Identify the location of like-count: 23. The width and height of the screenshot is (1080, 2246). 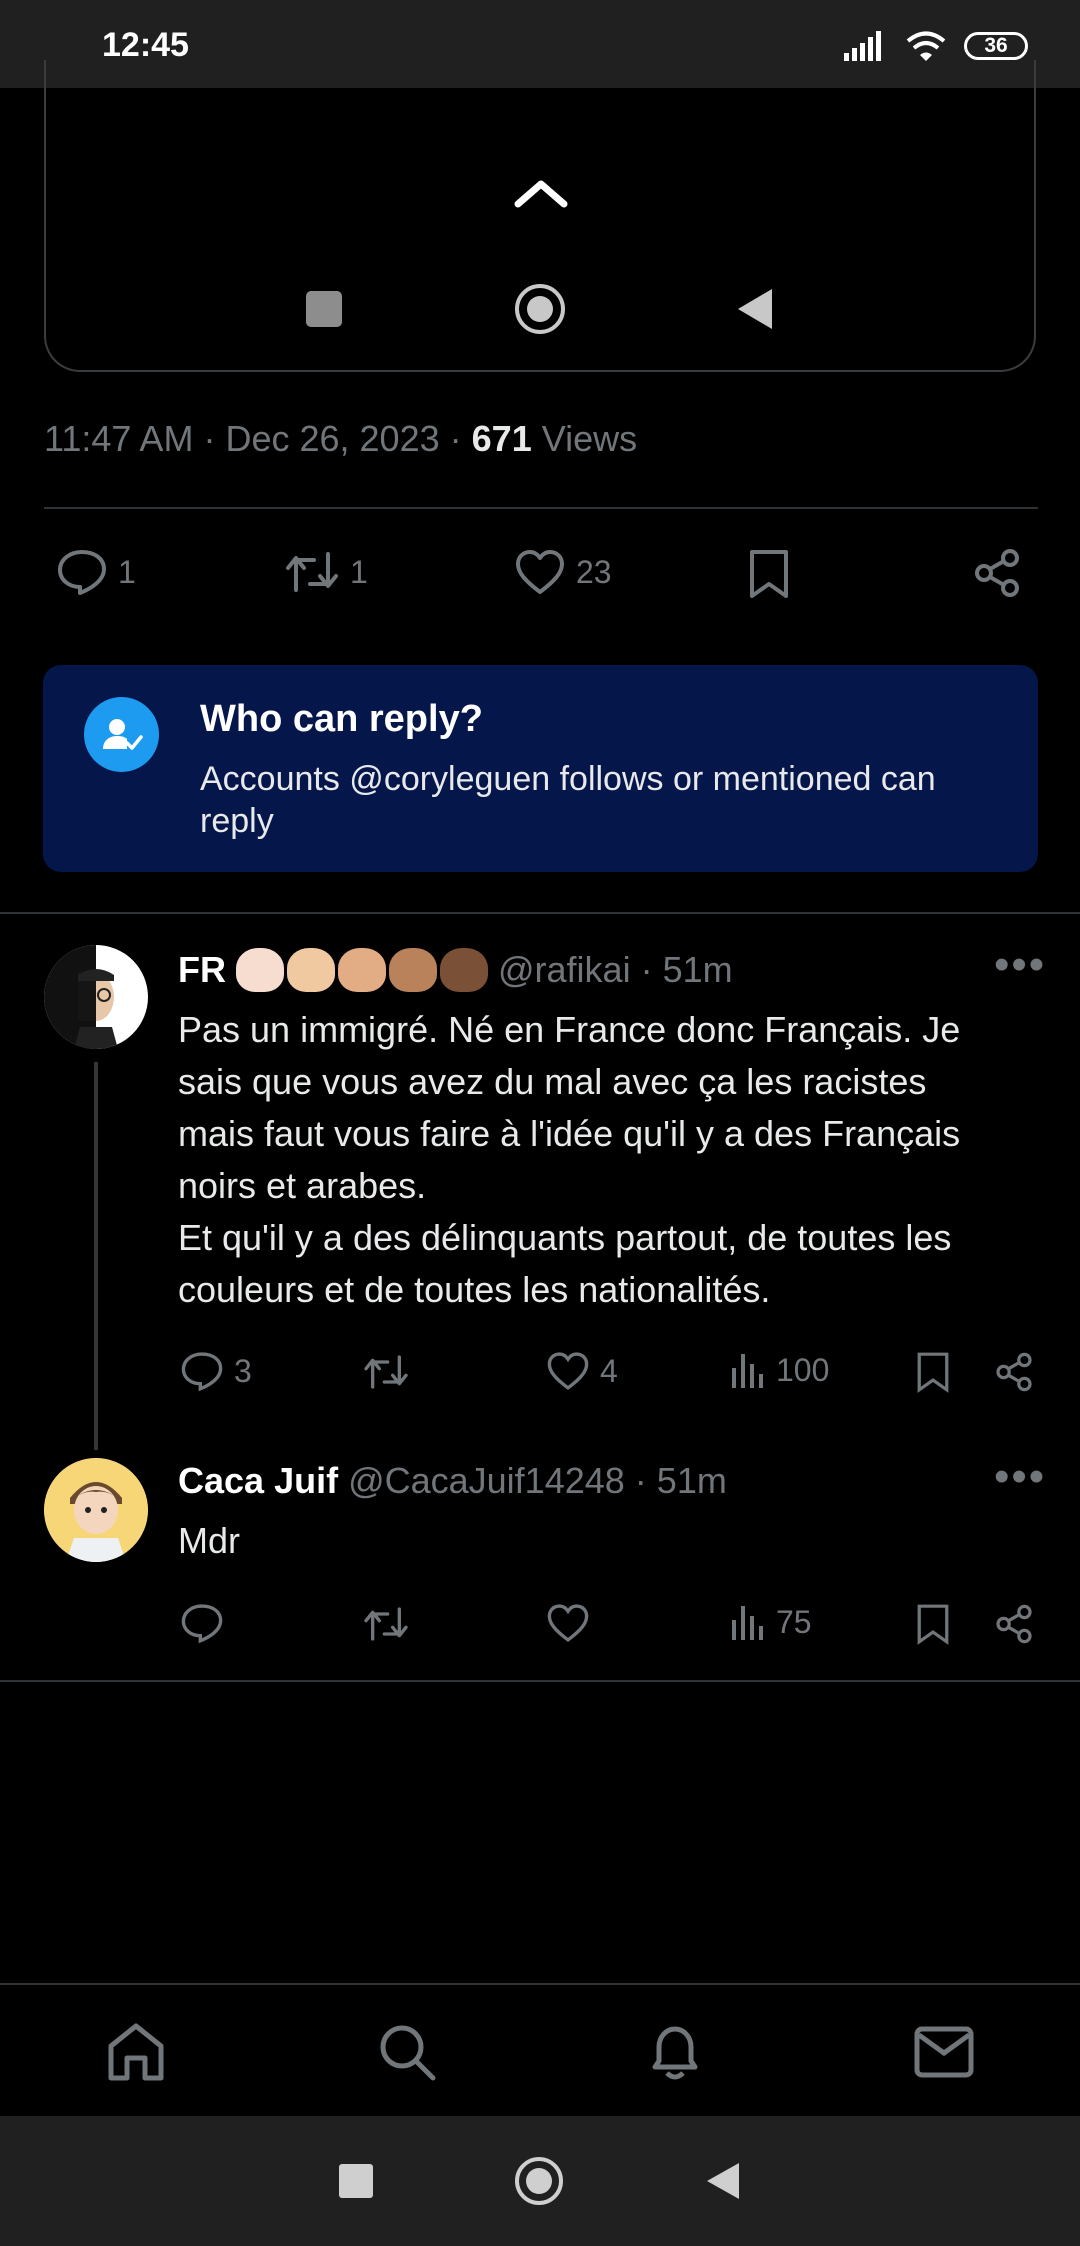
(594, 571).